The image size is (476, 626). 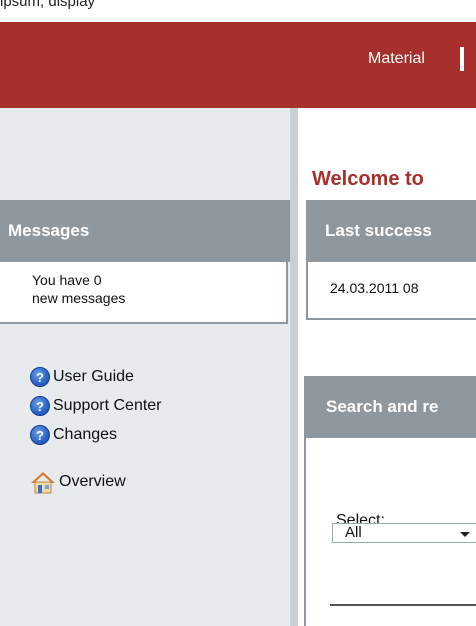 I want to click on top-strip: ipsum, display, so click(x=238, y=11).